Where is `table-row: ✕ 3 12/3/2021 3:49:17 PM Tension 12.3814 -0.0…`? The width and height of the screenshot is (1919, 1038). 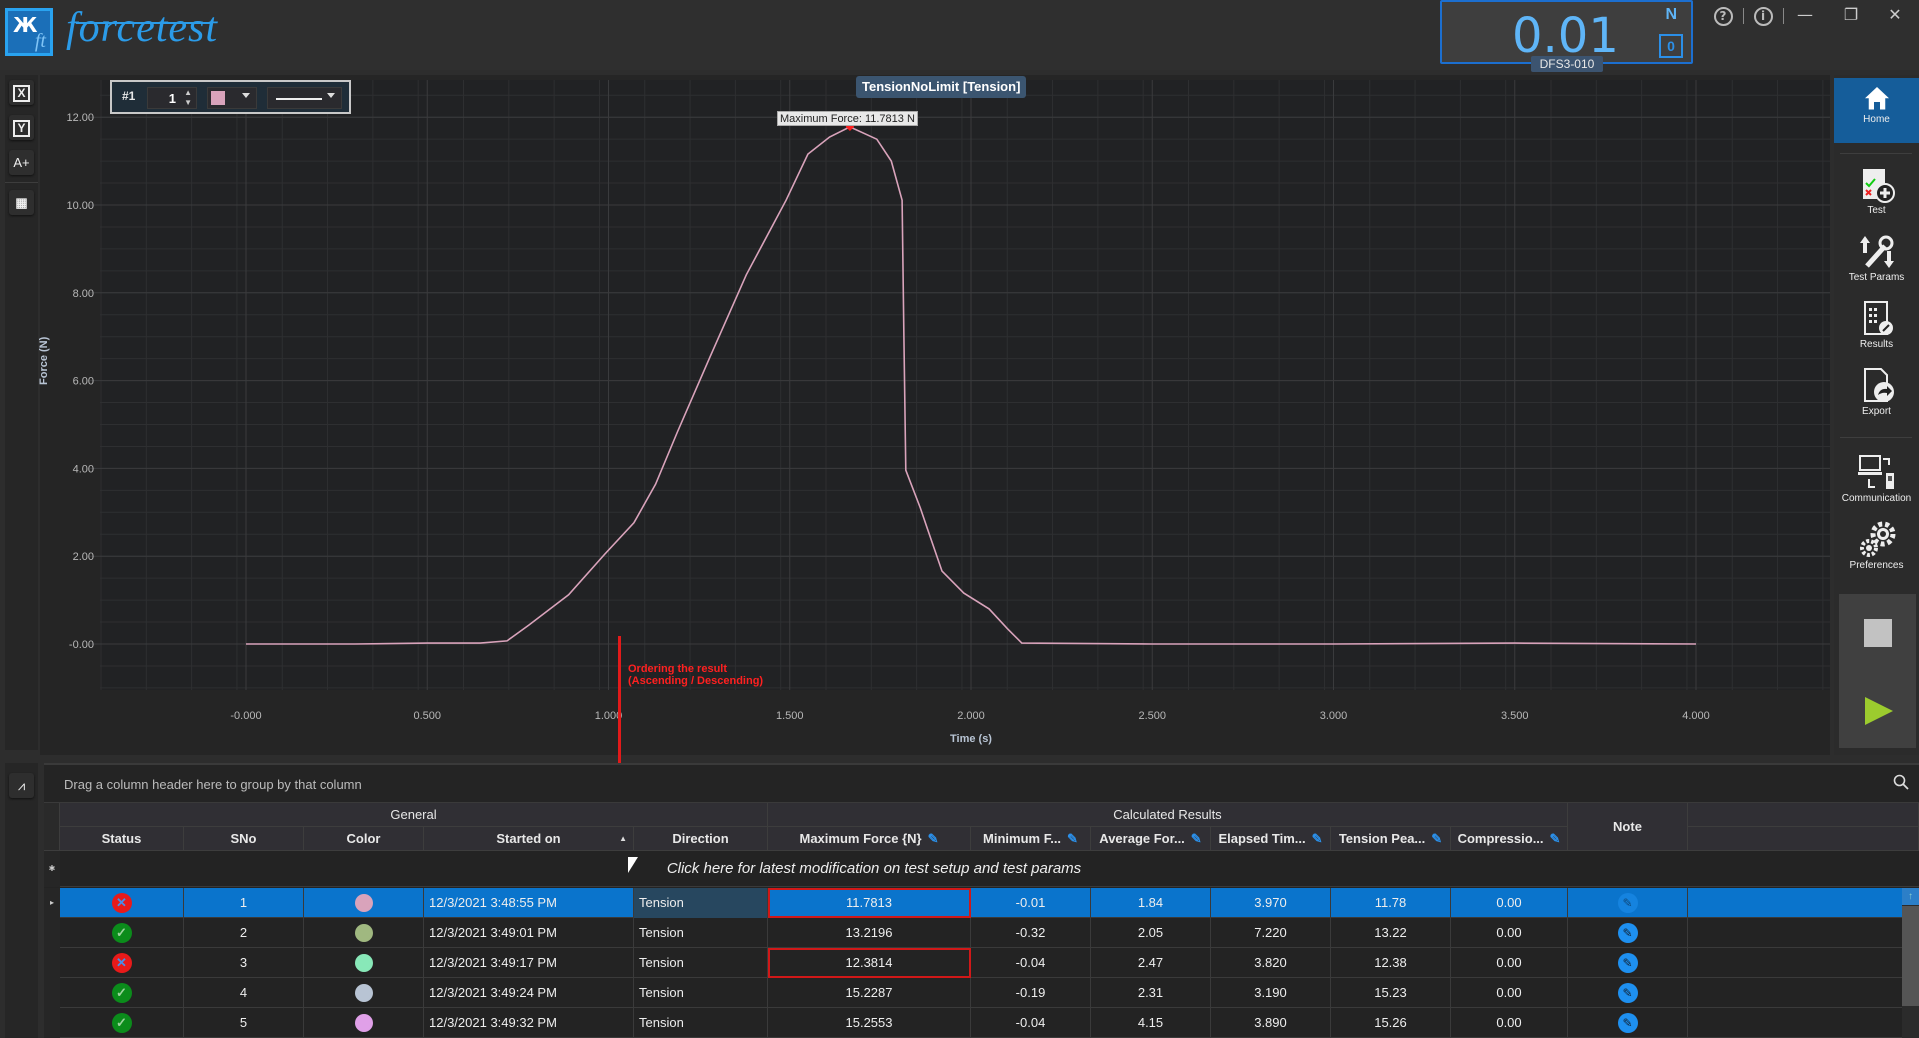 table-row: ✕ 3 12/3/2021 3:49:17 PM Tension 12.3814 -0.0… is located at coordinates (981, 963).